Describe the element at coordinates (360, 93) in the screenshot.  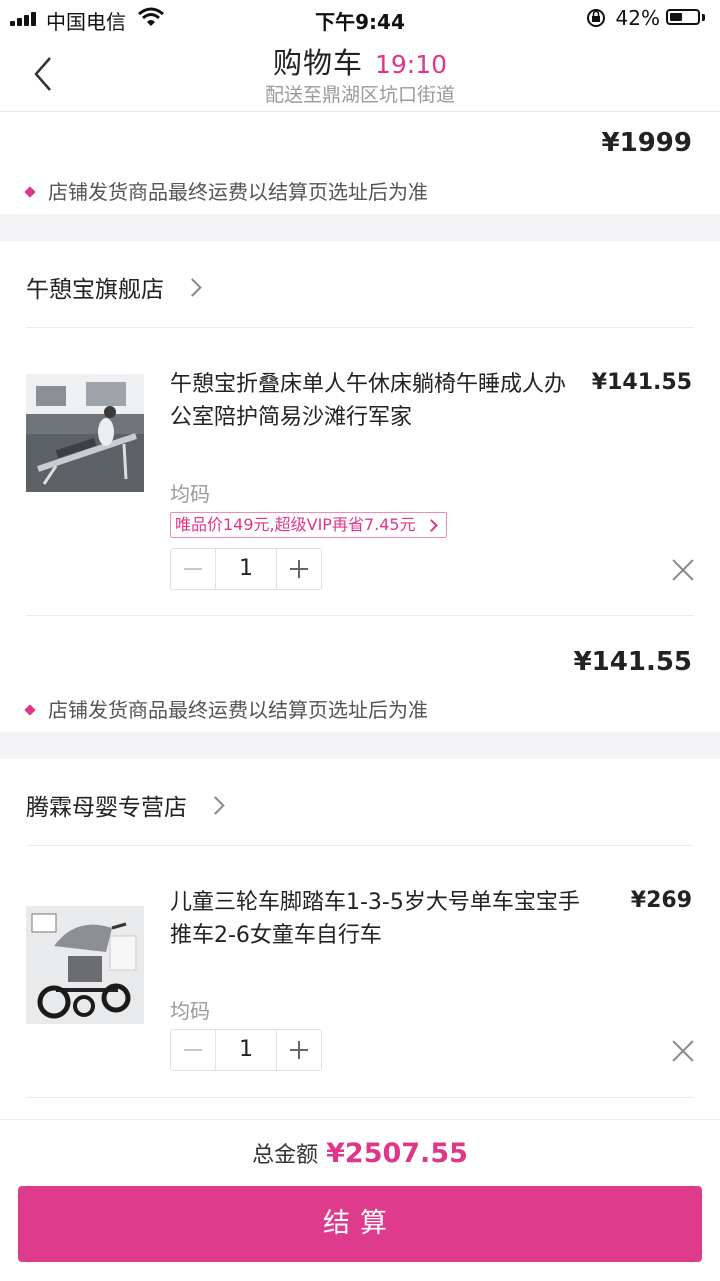
I see `delivery-address: 配送至鼎湖区坑口街道` at that location.